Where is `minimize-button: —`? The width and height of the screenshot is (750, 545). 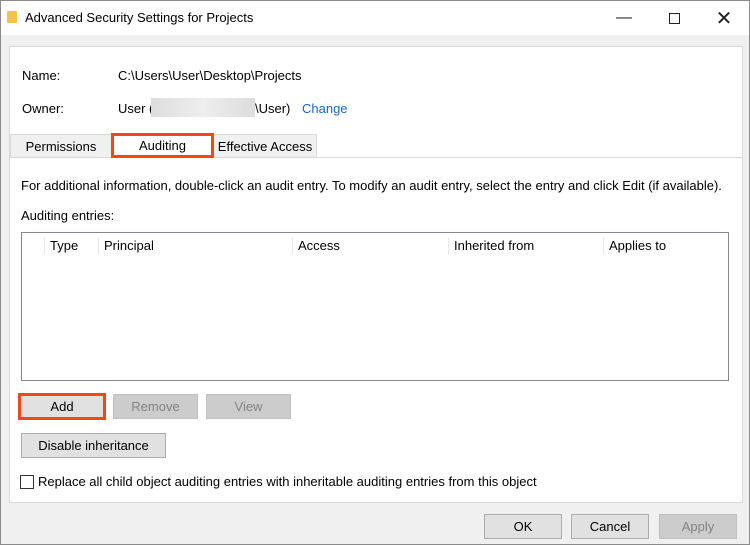 minimize-button: — is located at coordinates (624, 18).